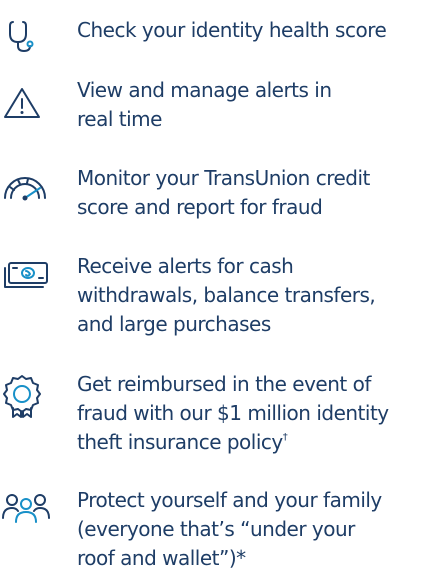  What do you see at coordinates (262, 105) in the screenshot?
I see `feature-text: View and manage alerts in real time` at bounding box center [262, 105].